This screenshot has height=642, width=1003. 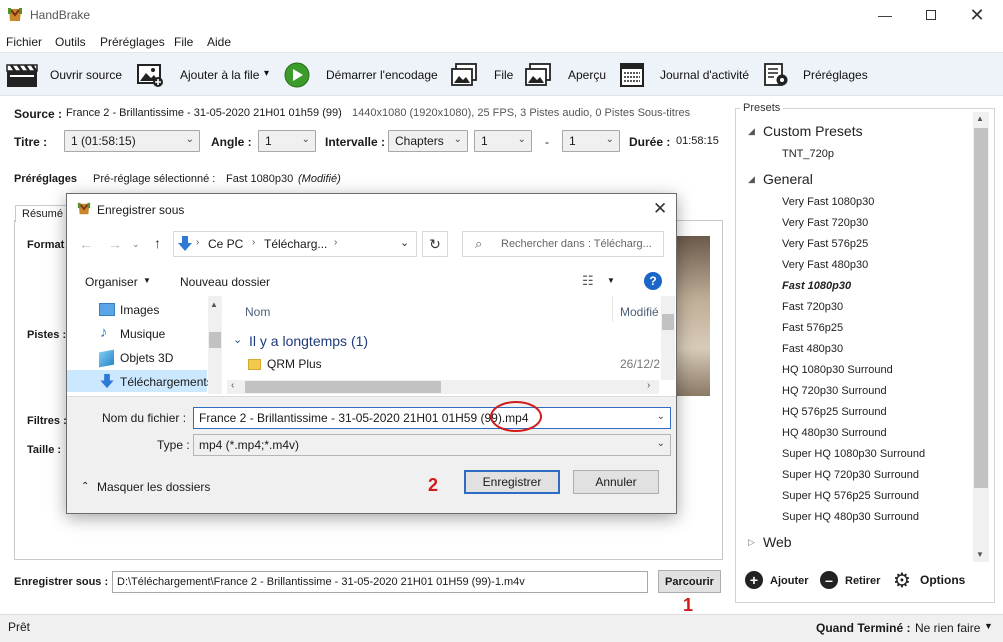 What do you see at coordinates (777, 542) in the screenshot?
I see `preset-category-web: Web` at bounding box center [777, 542].